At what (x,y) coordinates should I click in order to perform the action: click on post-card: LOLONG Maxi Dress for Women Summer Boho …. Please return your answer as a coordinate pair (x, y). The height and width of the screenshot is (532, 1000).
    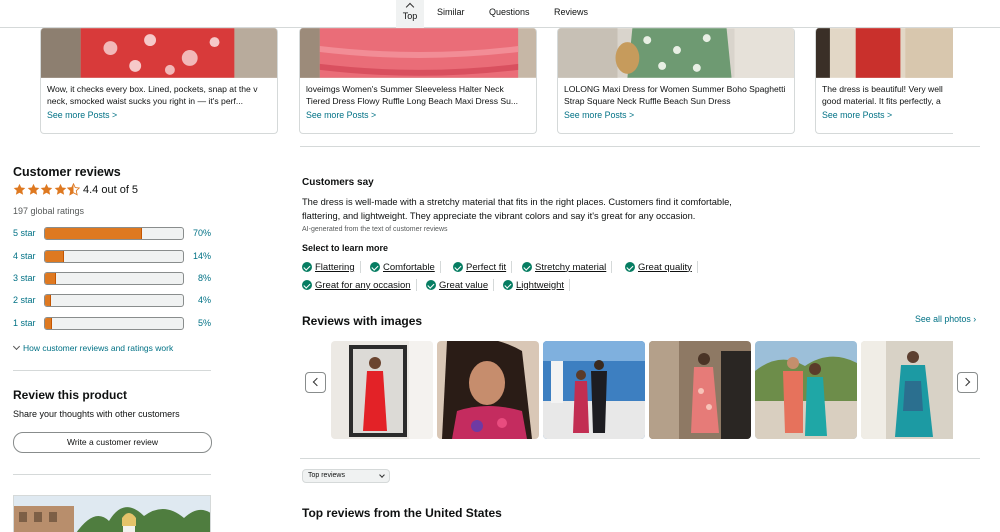
    Looking at the image, I should click on (676, 81).